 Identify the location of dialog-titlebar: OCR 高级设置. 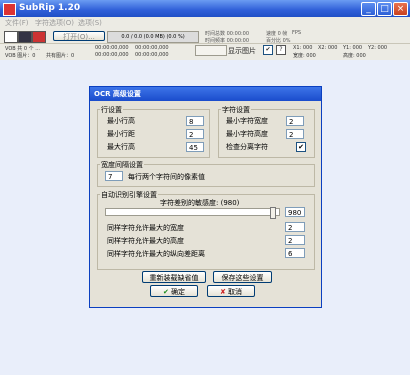
(205, 94).